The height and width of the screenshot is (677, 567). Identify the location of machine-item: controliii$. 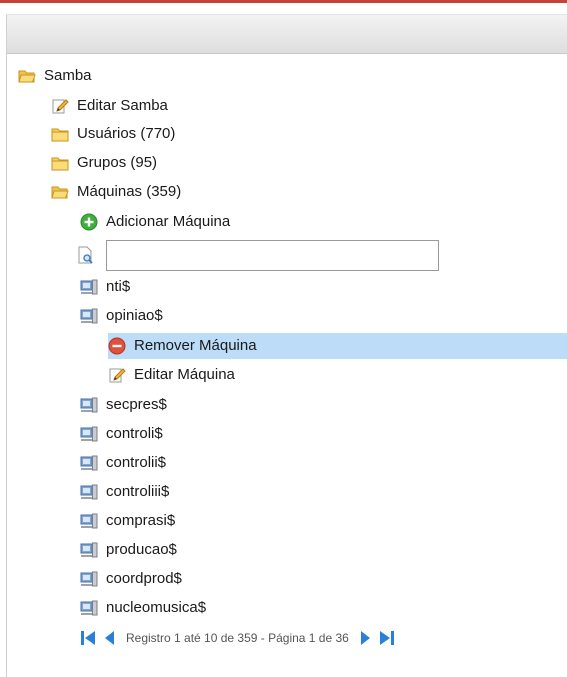
(124, 492).